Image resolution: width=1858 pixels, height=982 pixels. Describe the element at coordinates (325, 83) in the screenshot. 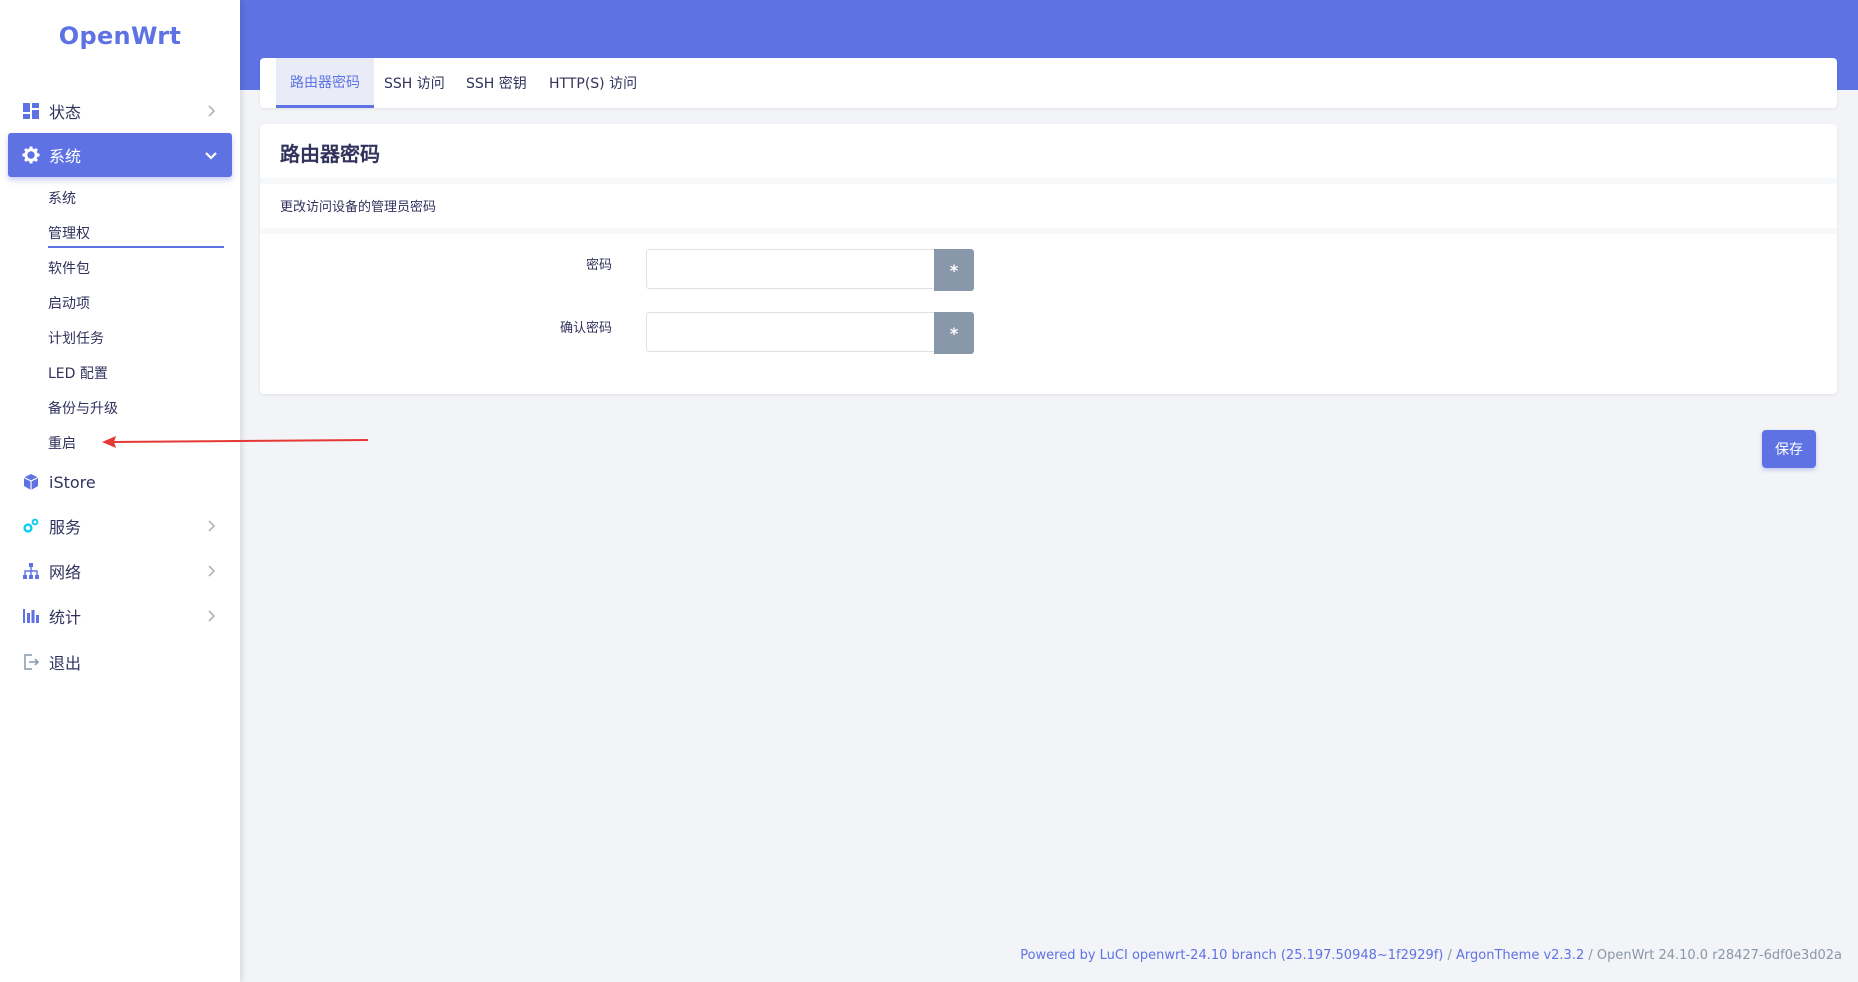

I see `tab-router-password: 路由器密码` at that location.